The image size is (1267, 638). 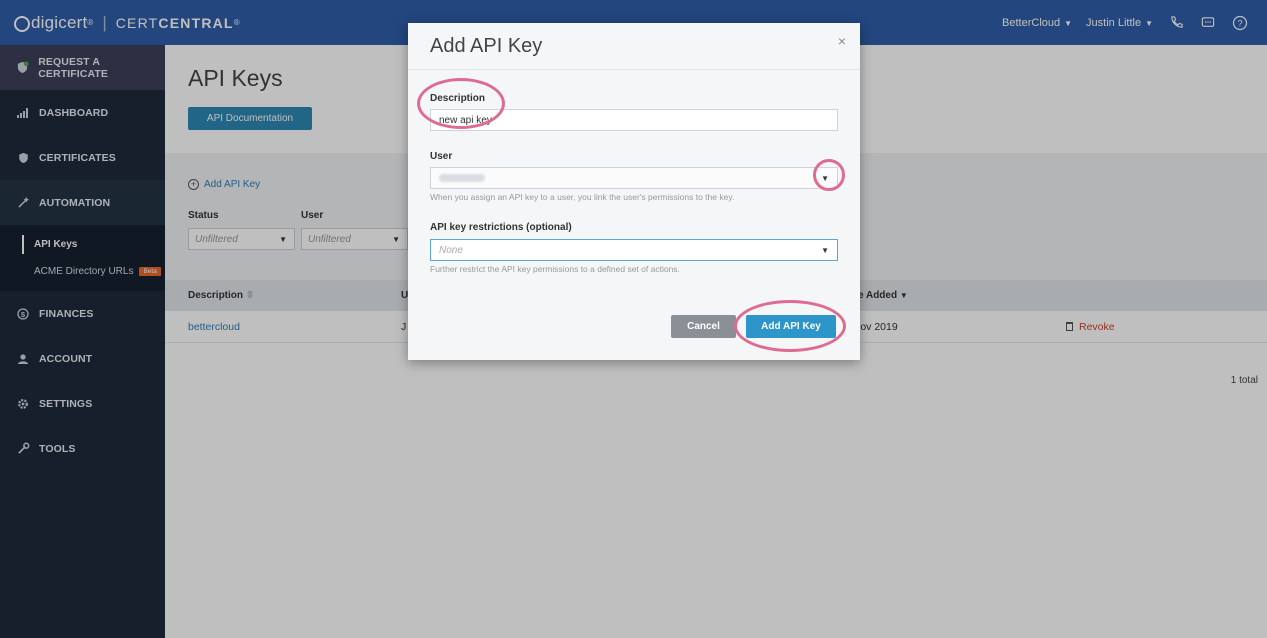 What do you see at coordinates (486, 46) in the screenshot?
I see `modal-title: Add API Key` at bounding box center [486, 46].